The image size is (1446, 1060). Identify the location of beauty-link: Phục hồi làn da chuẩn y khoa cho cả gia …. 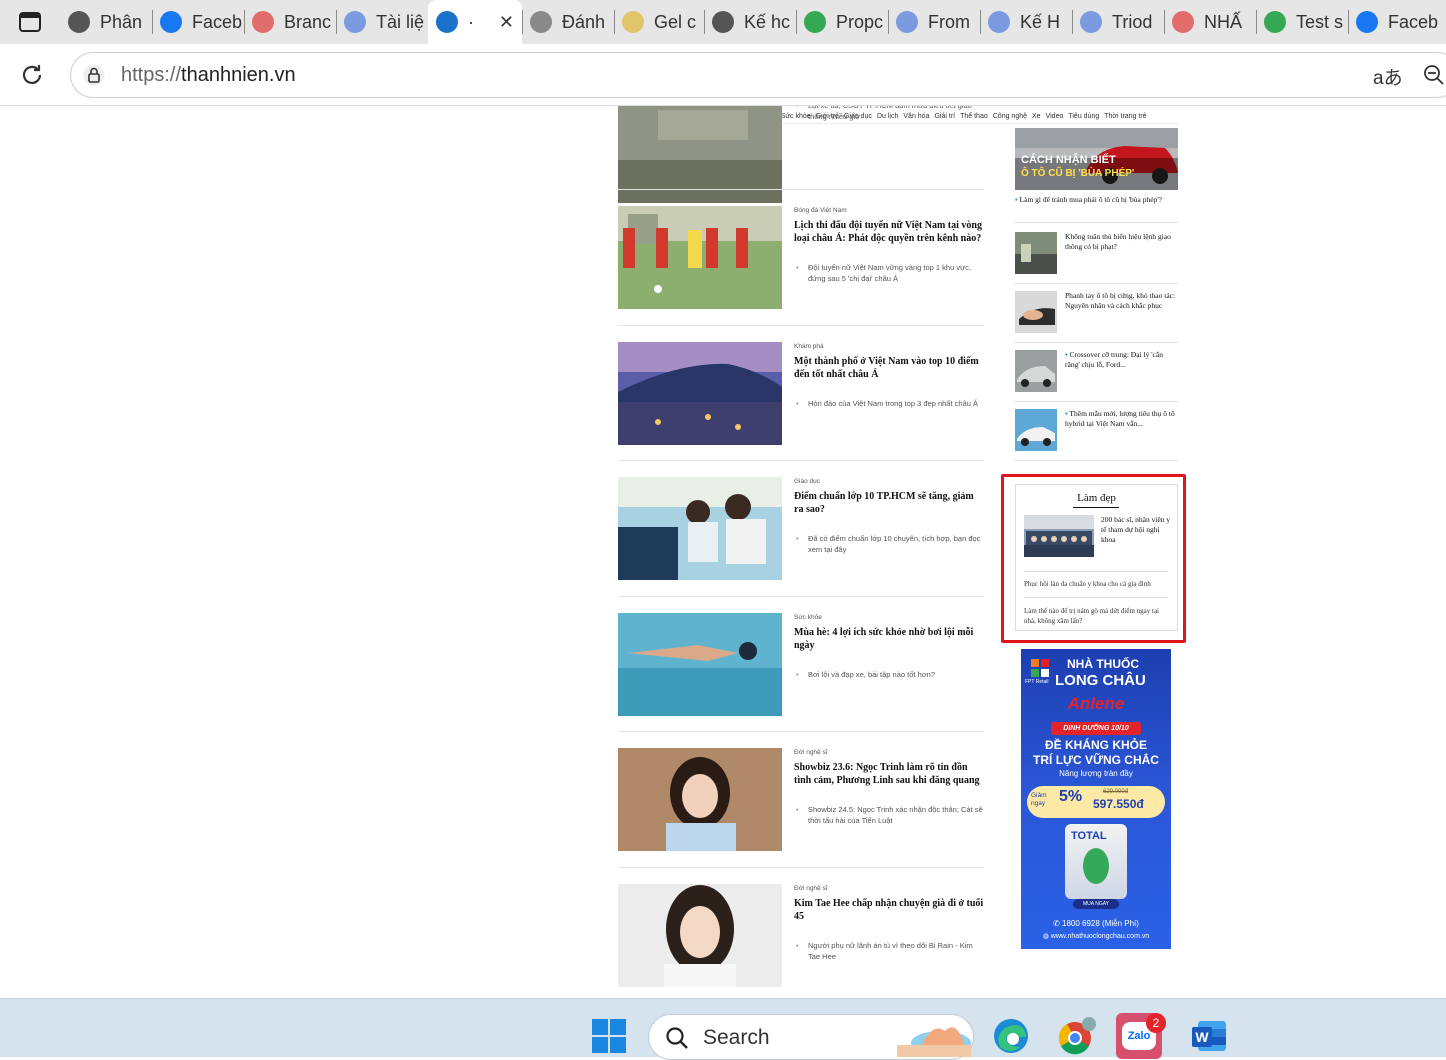
(1097, 584).